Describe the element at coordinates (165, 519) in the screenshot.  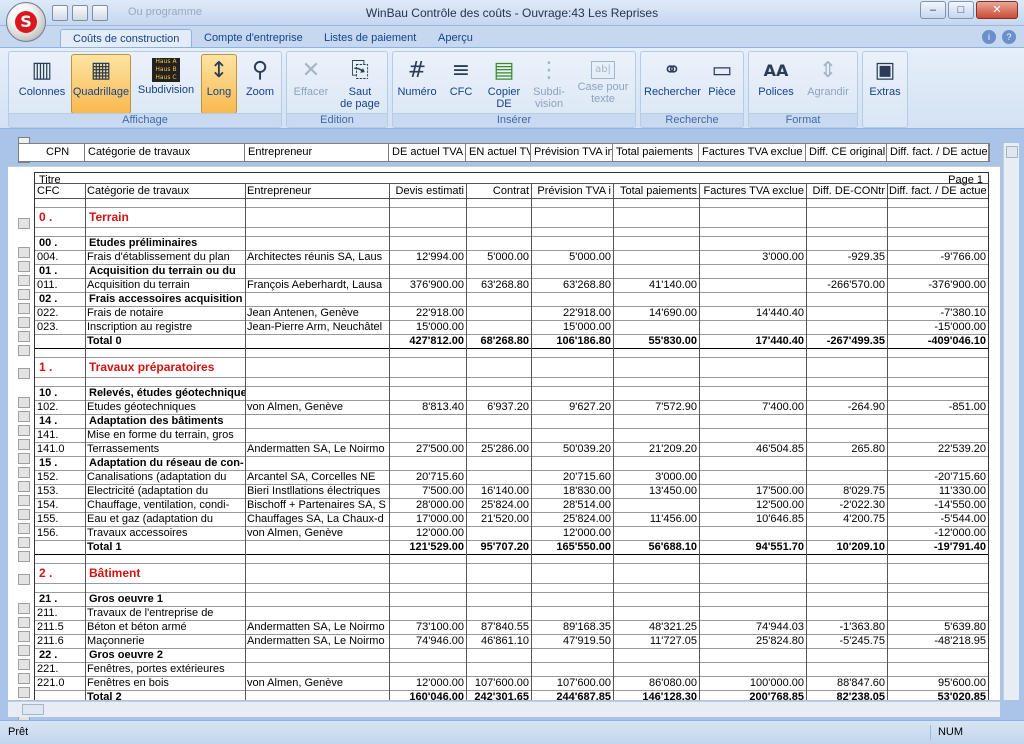
I see `cell-categorie: Eau et gaz (adaptation du` at that location.